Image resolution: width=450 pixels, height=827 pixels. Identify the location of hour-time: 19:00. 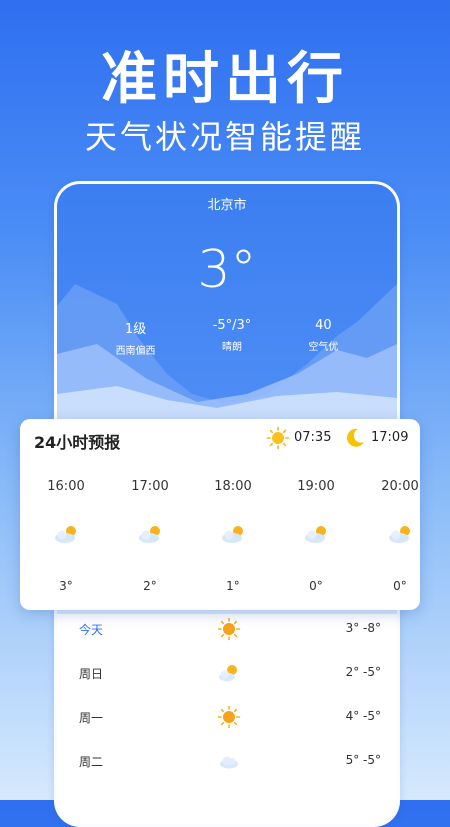
(316, 486).